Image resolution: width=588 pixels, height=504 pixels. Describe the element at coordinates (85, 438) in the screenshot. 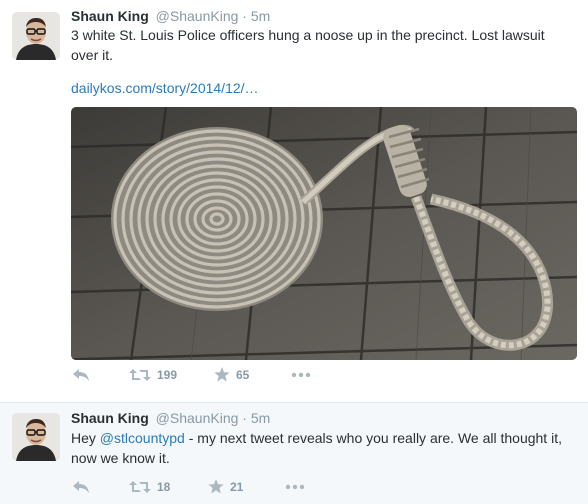

I see `text-prefix: Hey` at that location.